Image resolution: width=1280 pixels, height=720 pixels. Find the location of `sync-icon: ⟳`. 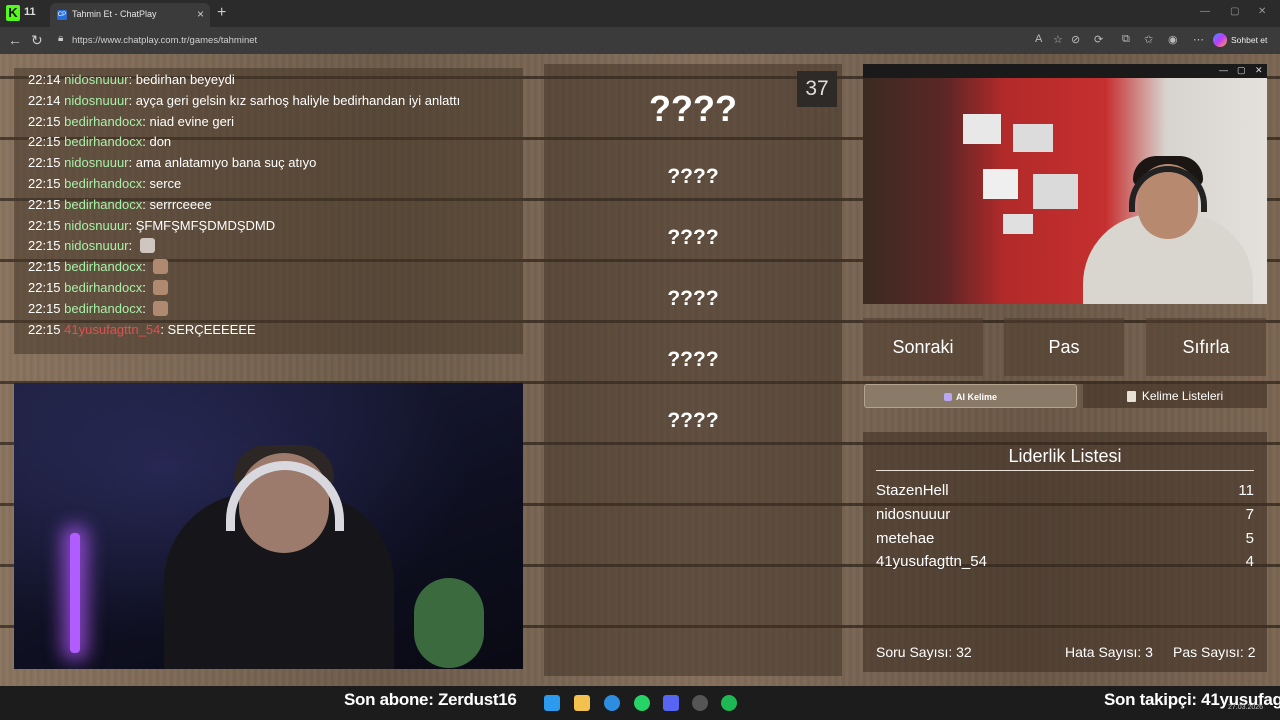

sync-icon: ⟳ is located at coordinates (1098, 39).